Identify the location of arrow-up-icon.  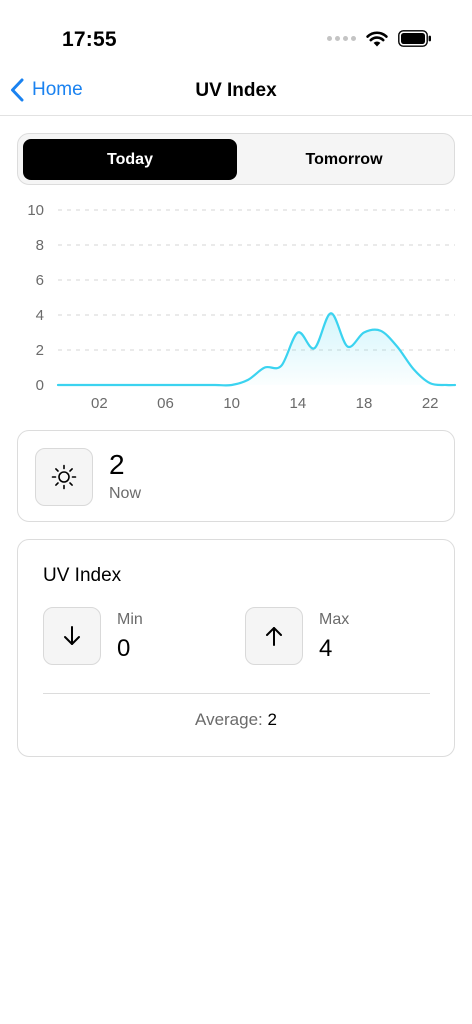
(274, 636).